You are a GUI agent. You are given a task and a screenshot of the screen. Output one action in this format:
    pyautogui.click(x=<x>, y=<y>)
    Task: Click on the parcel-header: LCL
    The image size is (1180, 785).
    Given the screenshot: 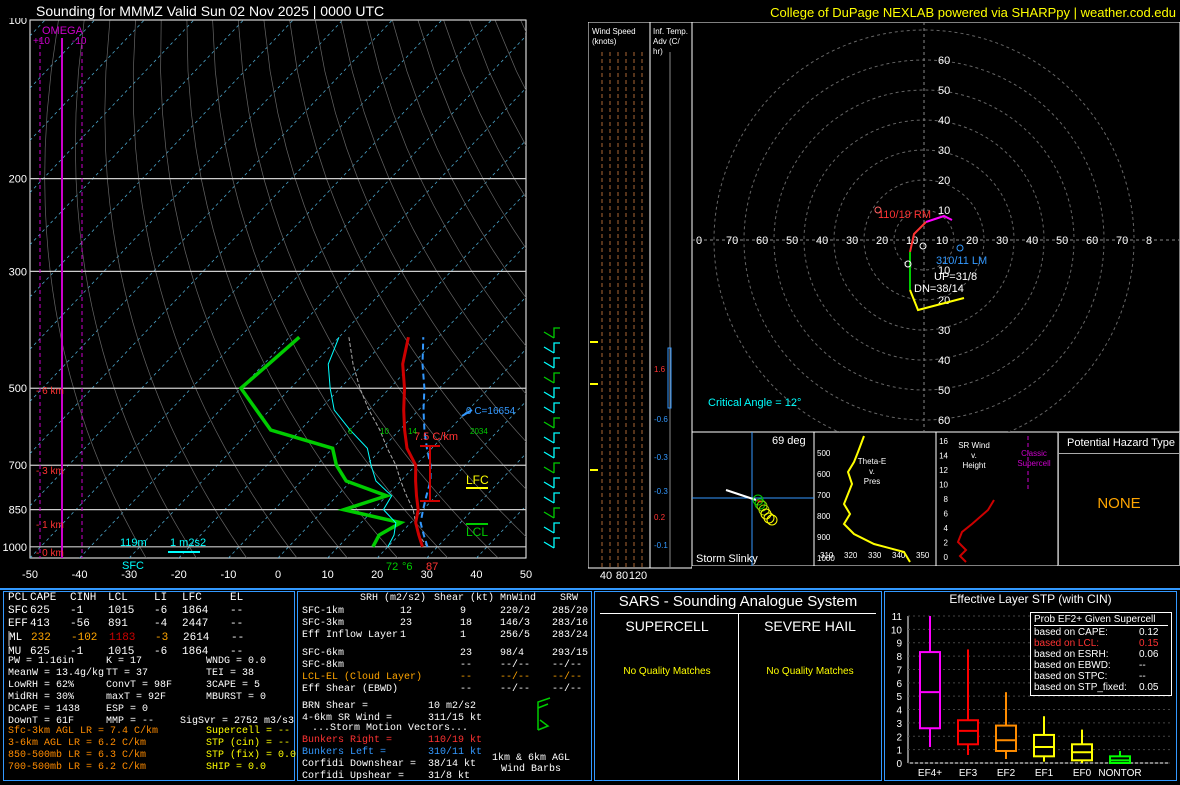 What is the action you would take?
    pyautogui.click(x=118, y=598)
    